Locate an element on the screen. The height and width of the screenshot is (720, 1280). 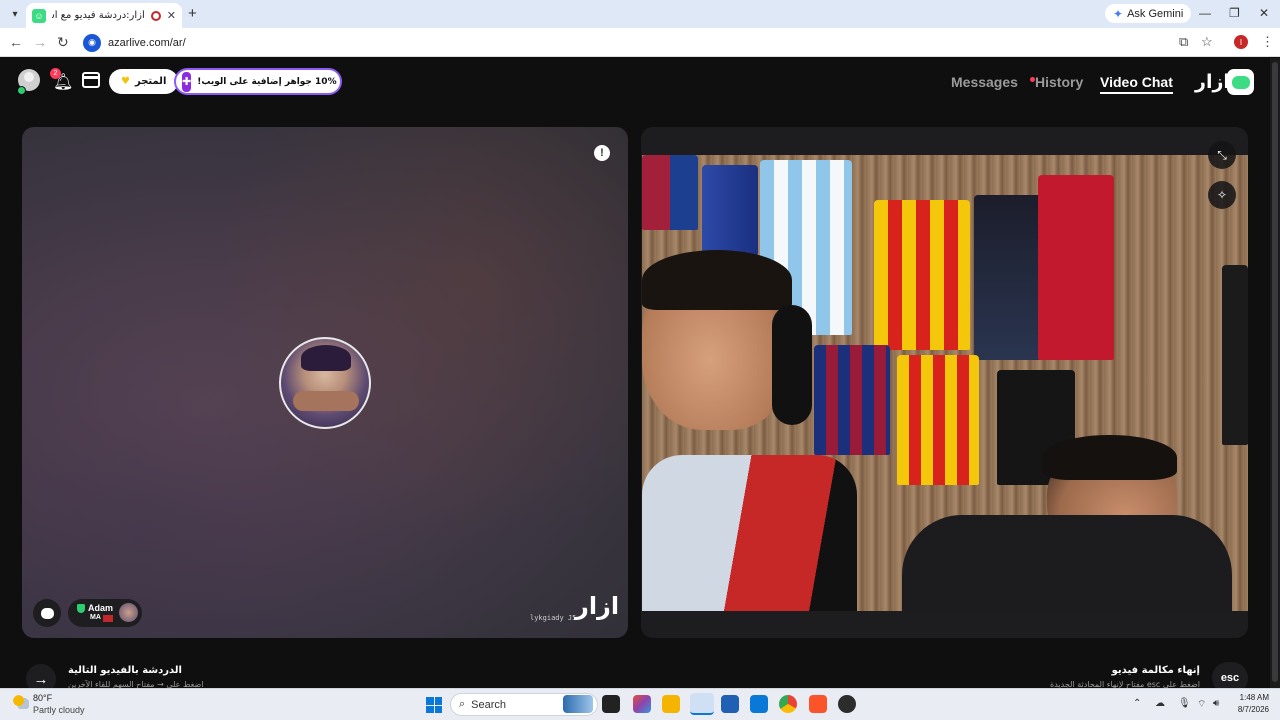
volume-icon: 🔊︎ is located at coordinates (1216, 703).